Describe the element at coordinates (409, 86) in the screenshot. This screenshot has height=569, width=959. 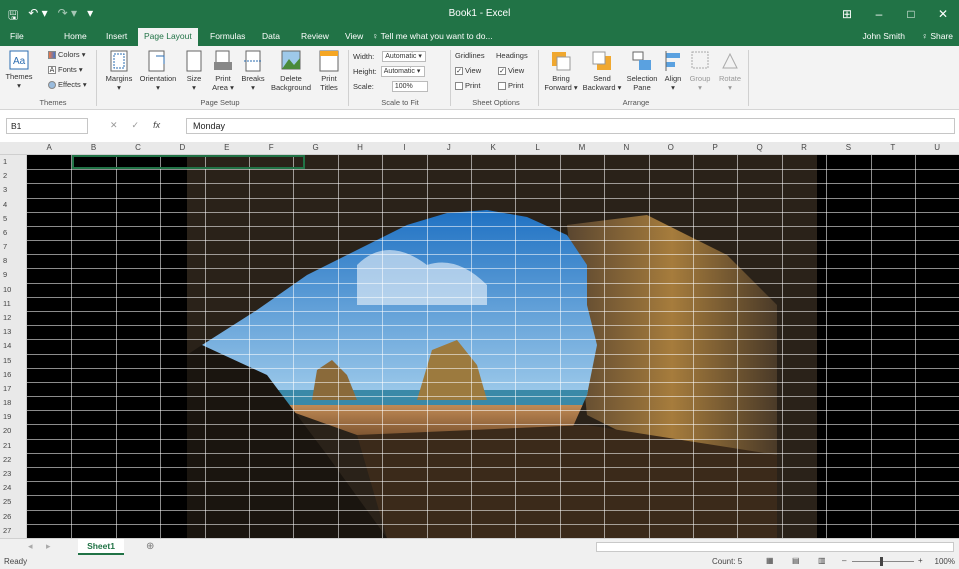
I see `scale-spinner: 100%` at that location.